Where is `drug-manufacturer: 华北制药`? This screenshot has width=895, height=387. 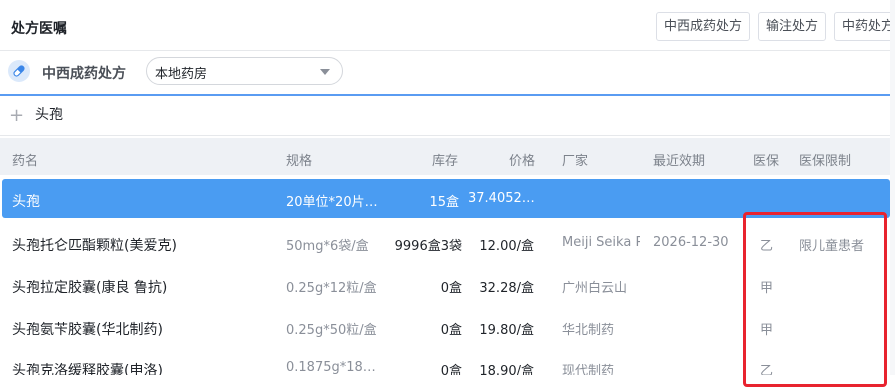 drug-manufacturer: 华北制药 is located at coordinates (588, 330).